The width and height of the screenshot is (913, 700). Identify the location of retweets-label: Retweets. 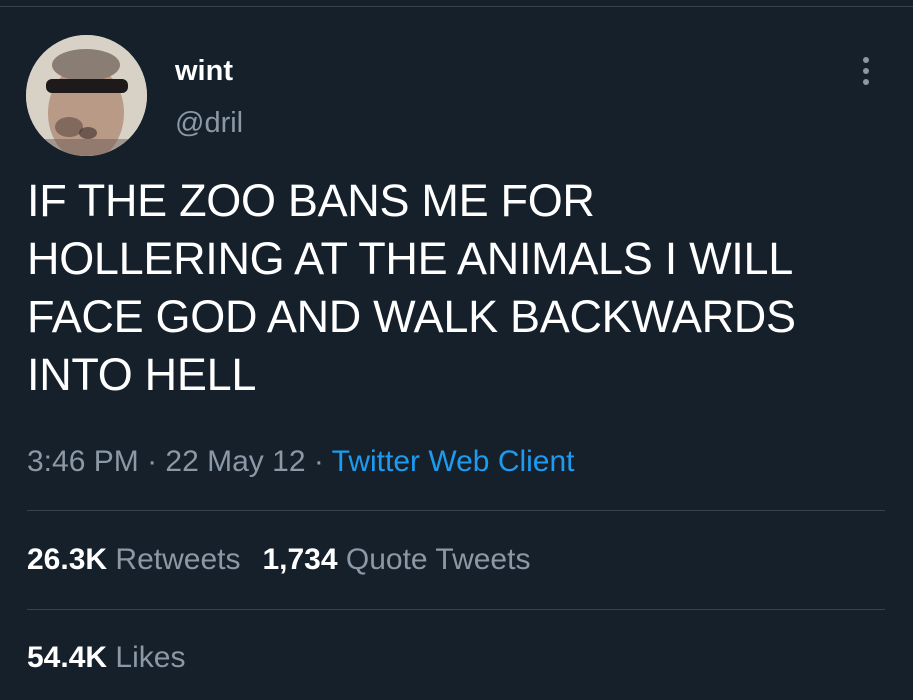
(178, 559).